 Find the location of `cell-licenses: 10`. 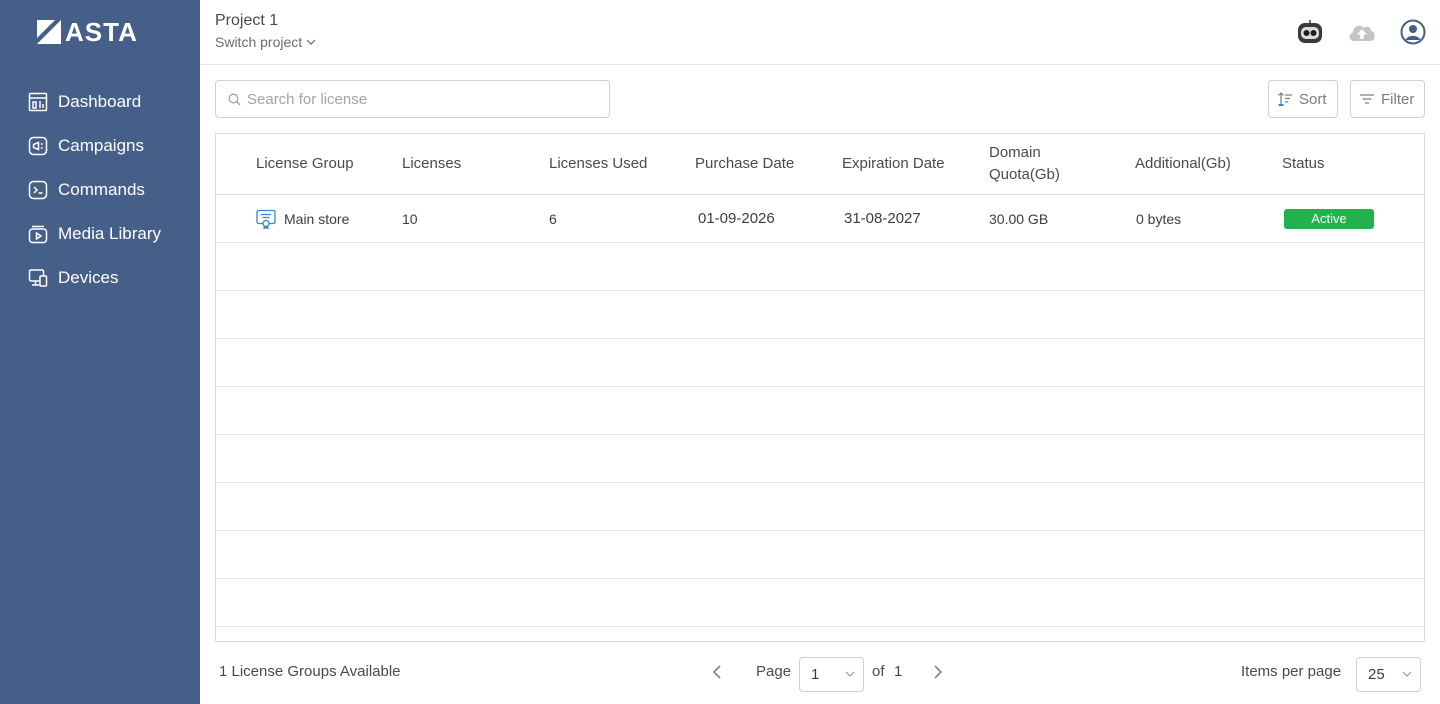

cell-licenses: 10 is located at coordinates (410, 218).